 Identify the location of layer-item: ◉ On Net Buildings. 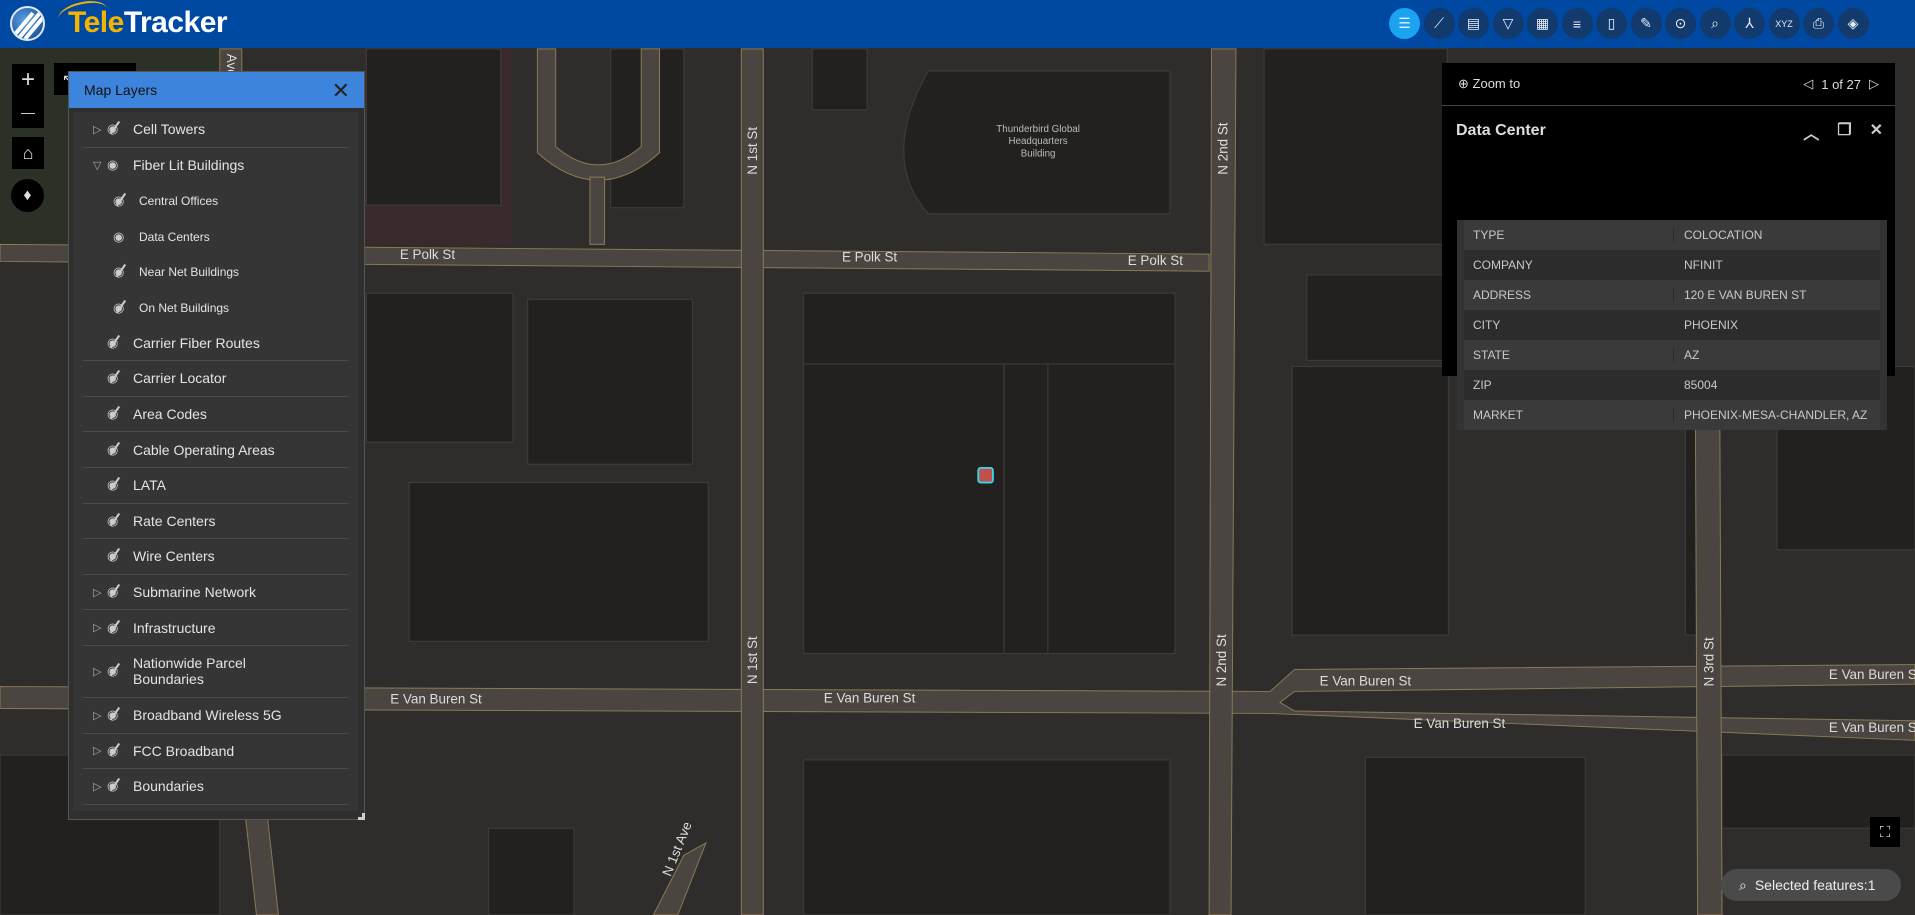
(215, 308).